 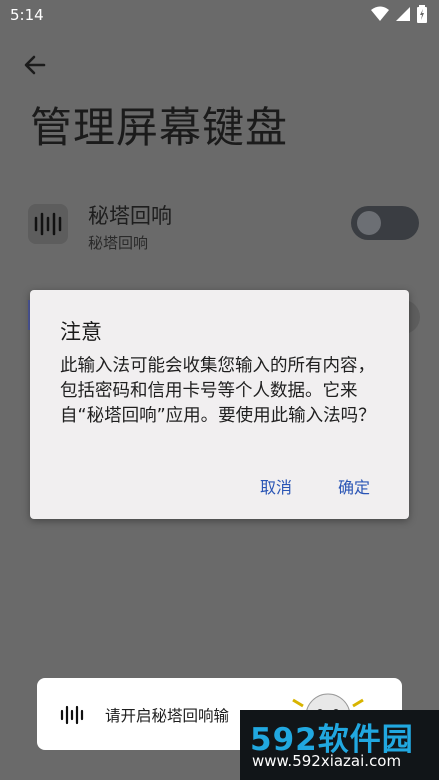 What do you see at coordinates (422, 14) in the screenshot?
I see `battery-icon` at bounding box center [422, 14].